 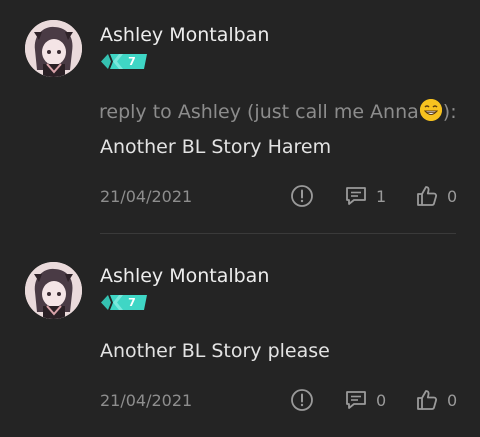 I want to click on reply-to-suffix: ):, so click(x=449, y=112).